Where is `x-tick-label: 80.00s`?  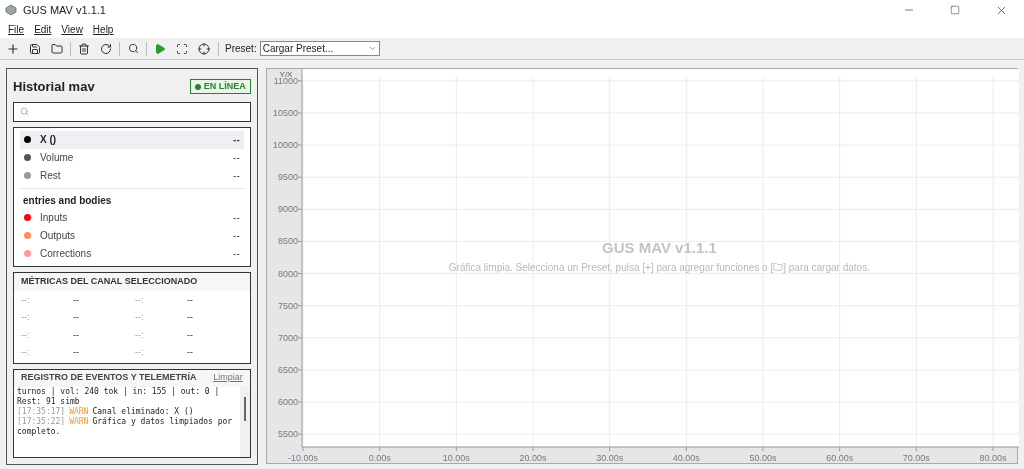
x-tick-label: 80.00s is located at coordinates (993, 458).